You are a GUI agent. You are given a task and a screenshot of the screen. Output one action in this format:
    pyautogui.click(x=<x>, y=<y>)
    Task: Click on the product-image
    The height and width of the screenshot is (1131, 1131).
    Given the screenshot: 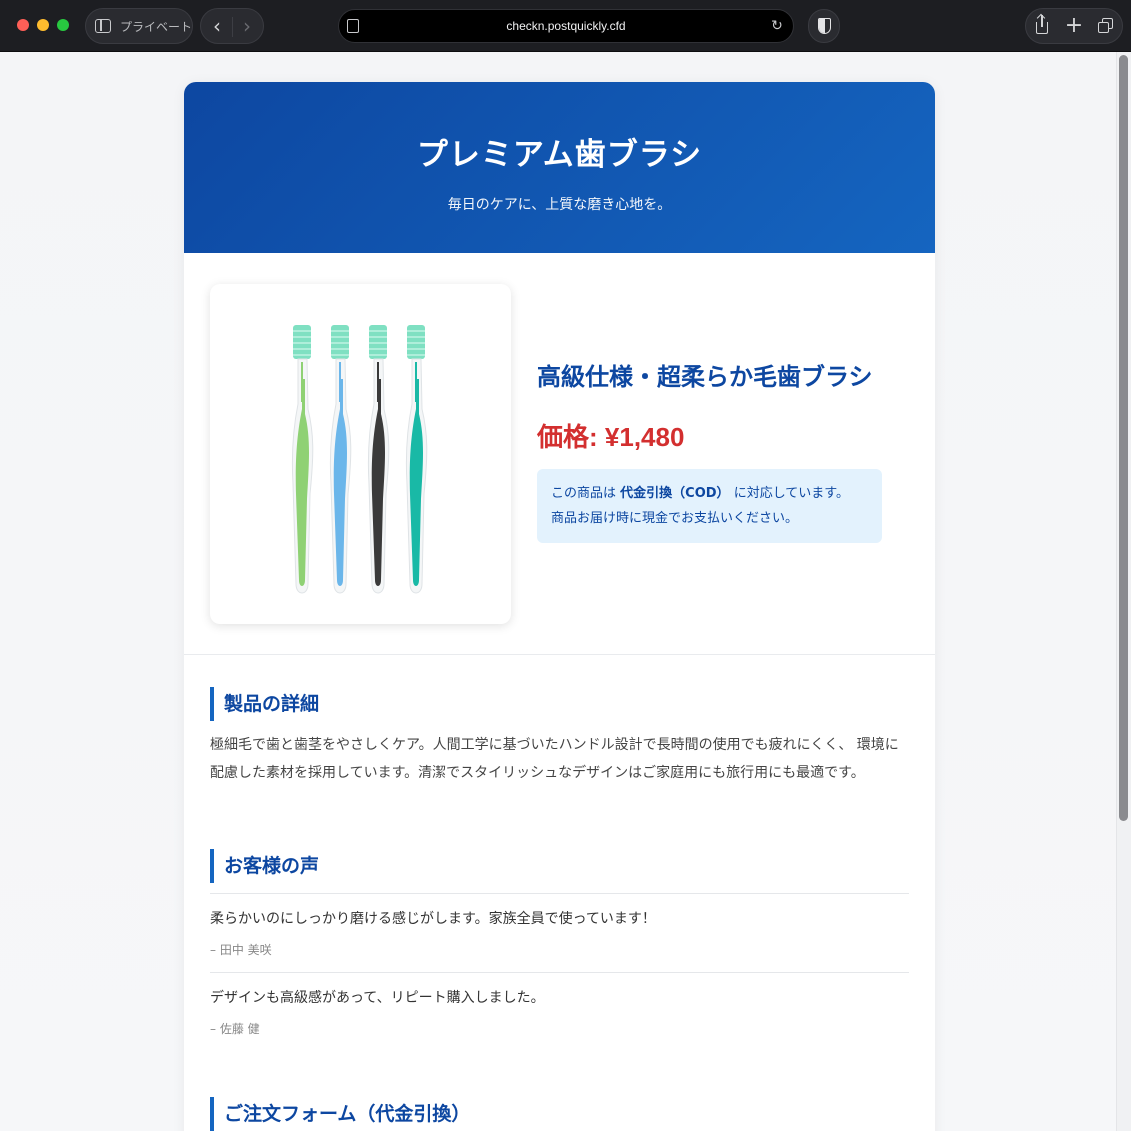 What is the action you would take?
    pyautogui.click(x=360, y=454)
    